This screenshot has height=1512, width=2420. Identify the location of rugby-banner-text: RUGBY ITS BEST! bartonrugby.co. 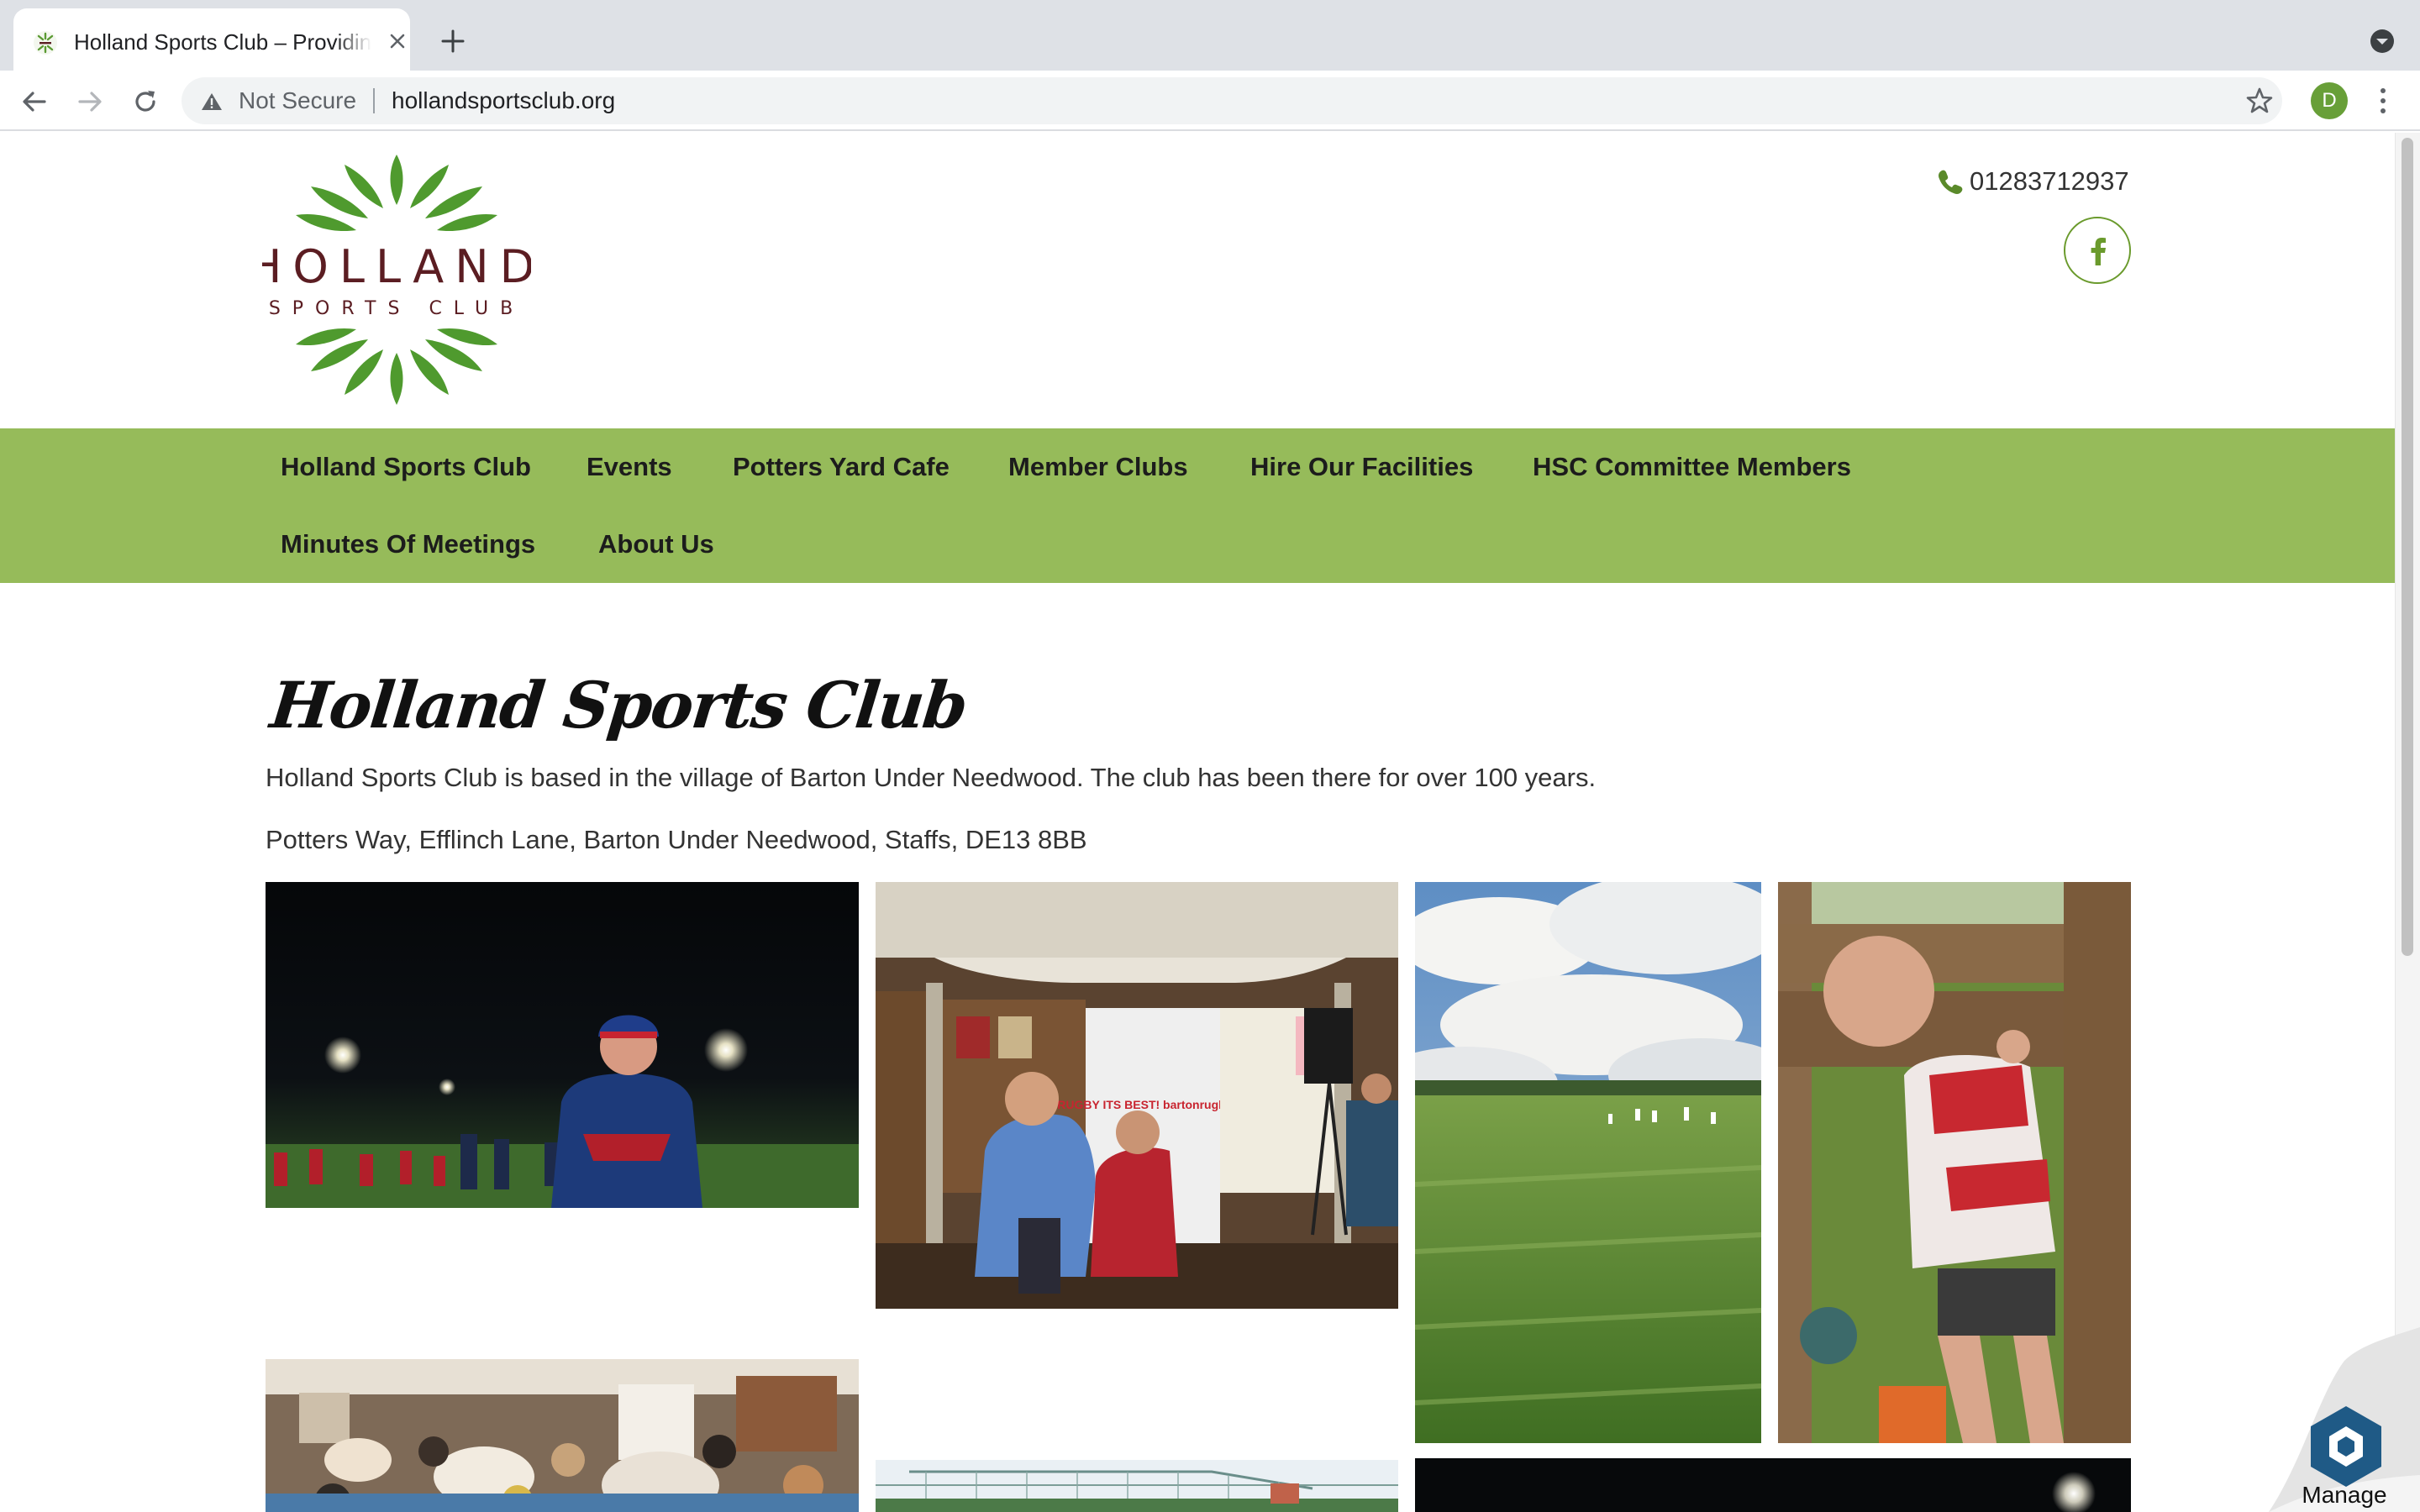
(1152, 1104).